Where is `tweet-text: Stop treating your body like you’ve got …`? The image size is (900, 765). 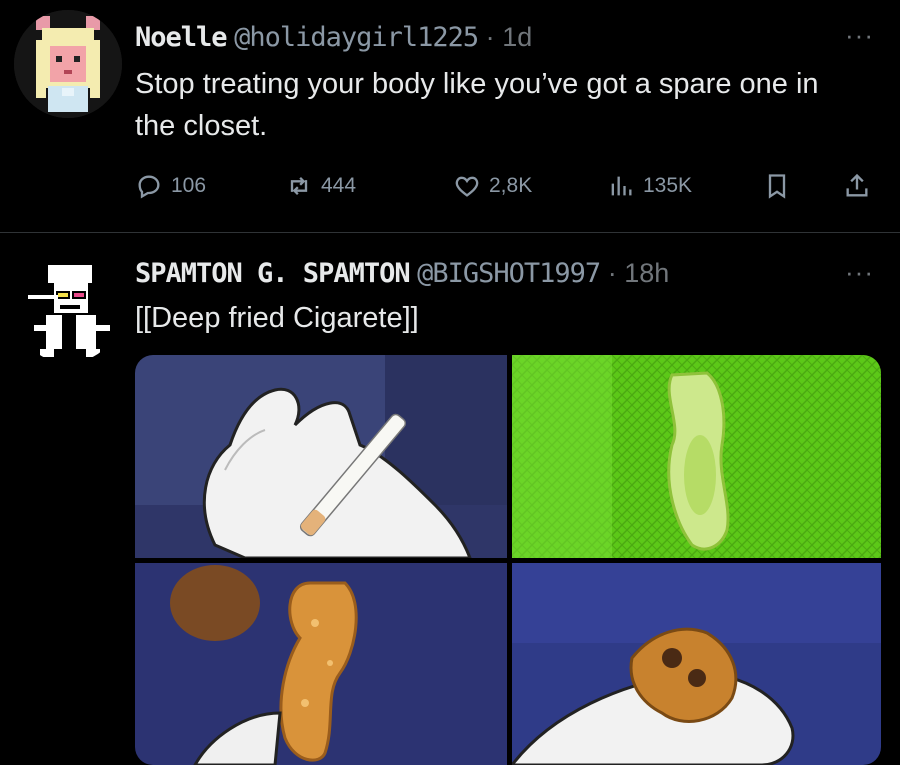 tweet-text: Stop treating your body like you’ve got … is located at coordinates (477, 105).